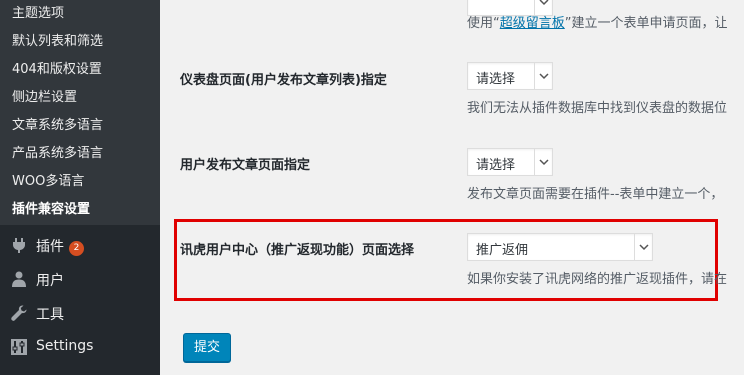 Image resolution: width=744 pixels, height=375 pixels. Describe the element at coordinates (19, 313) in the screenshot. I see `wrench-icon` at that location.